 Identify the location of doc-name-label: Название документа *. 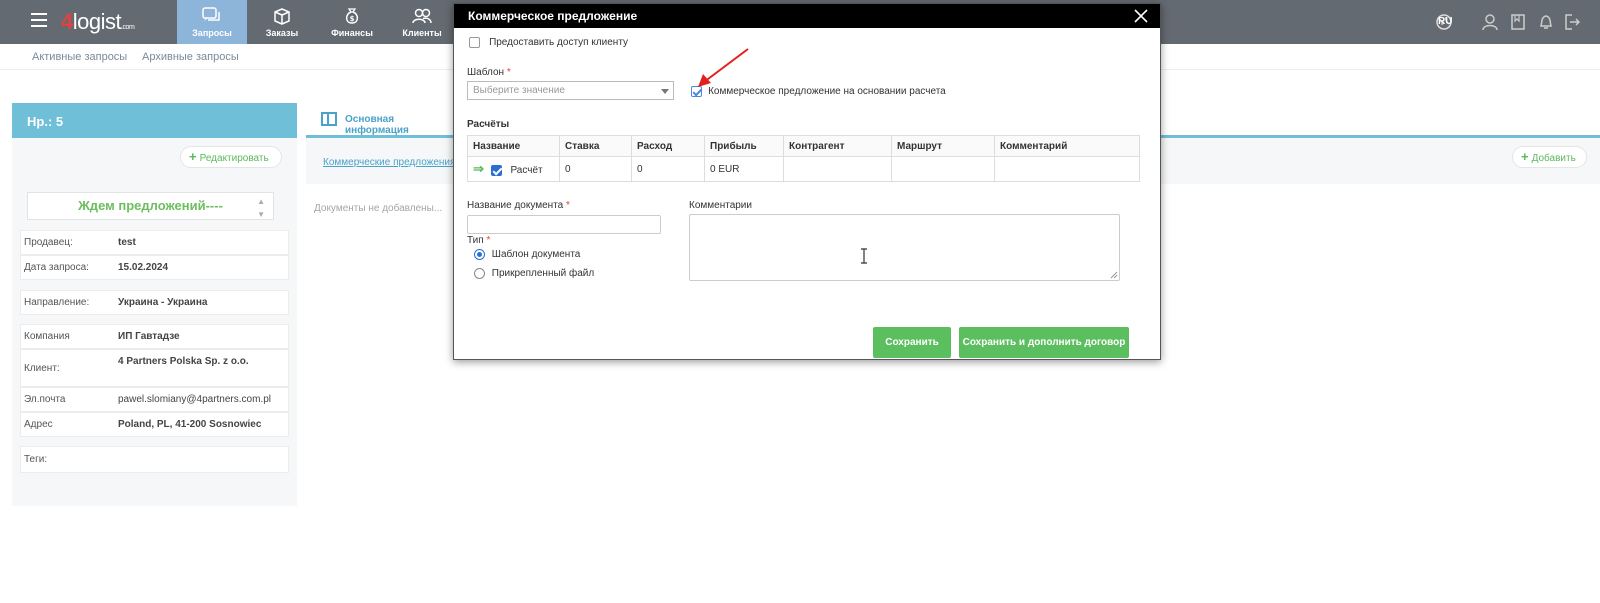
(518, 205).